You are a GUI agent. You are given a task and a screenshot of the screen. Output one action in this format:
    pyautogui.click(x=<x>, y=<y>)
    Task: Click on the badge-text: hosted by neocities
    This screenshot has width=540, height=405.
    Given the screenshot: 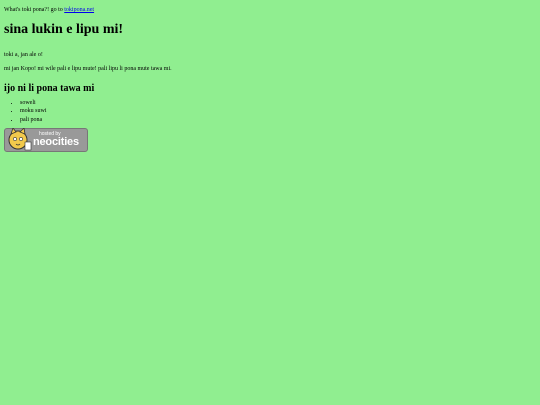 What is the action you would take?
    pyautogui.click(x=56, y=139)
    